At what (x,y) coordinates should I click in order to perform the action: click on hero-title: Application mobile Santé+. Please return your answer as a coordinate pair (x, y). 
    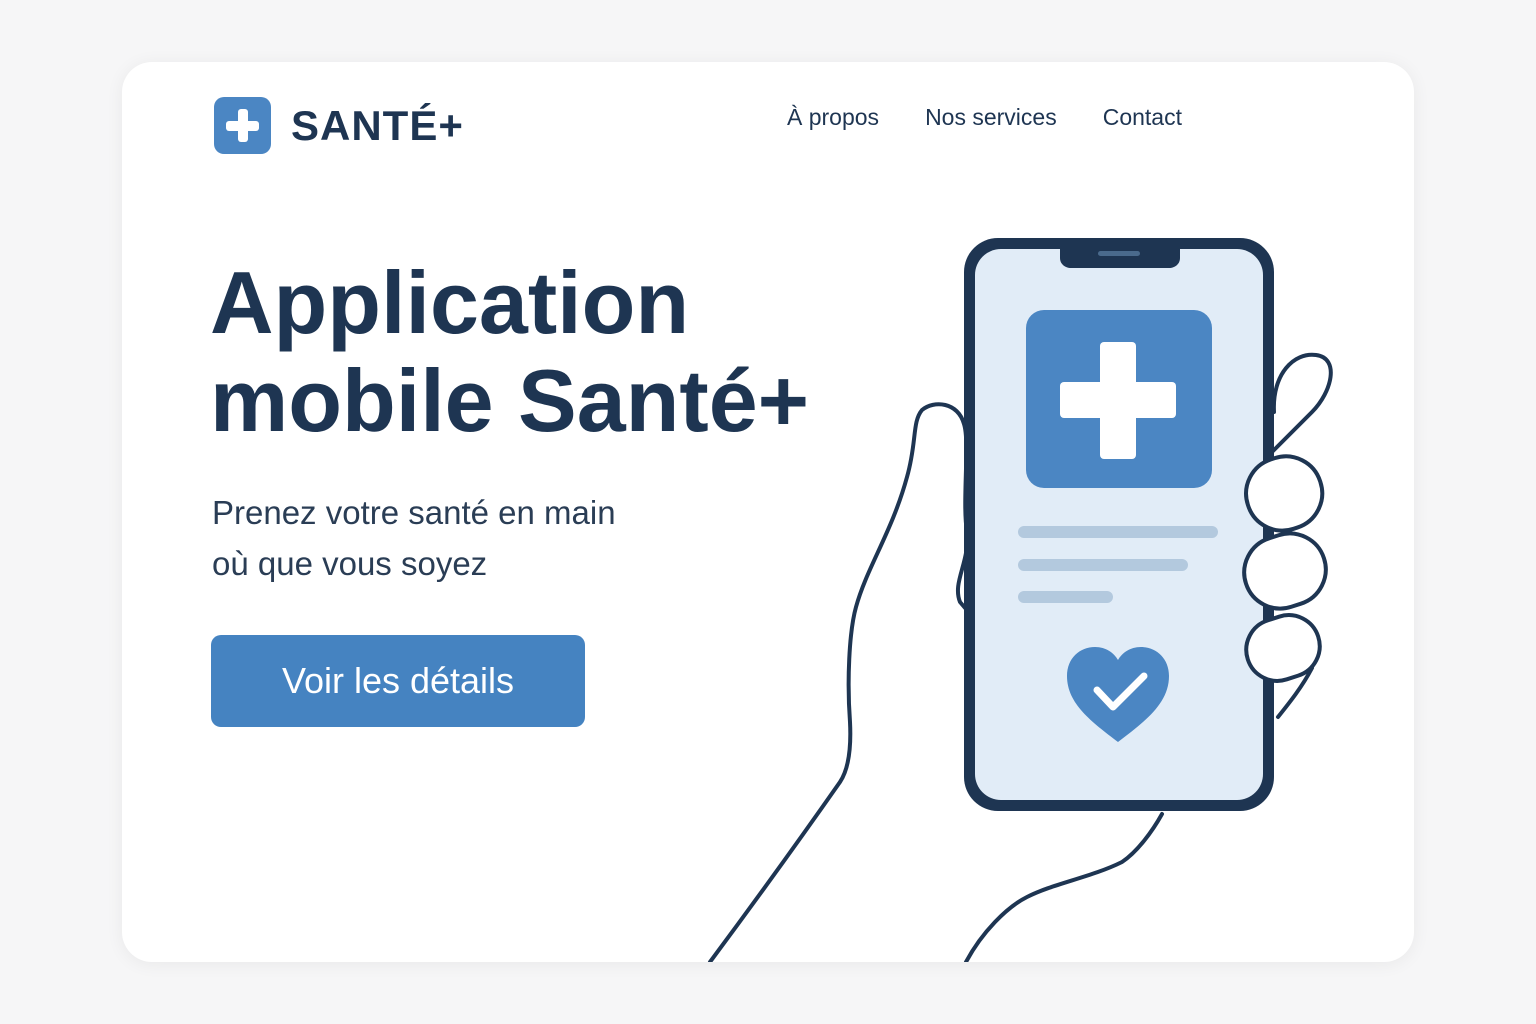
    Looking at the image, I should click on (560, 352).